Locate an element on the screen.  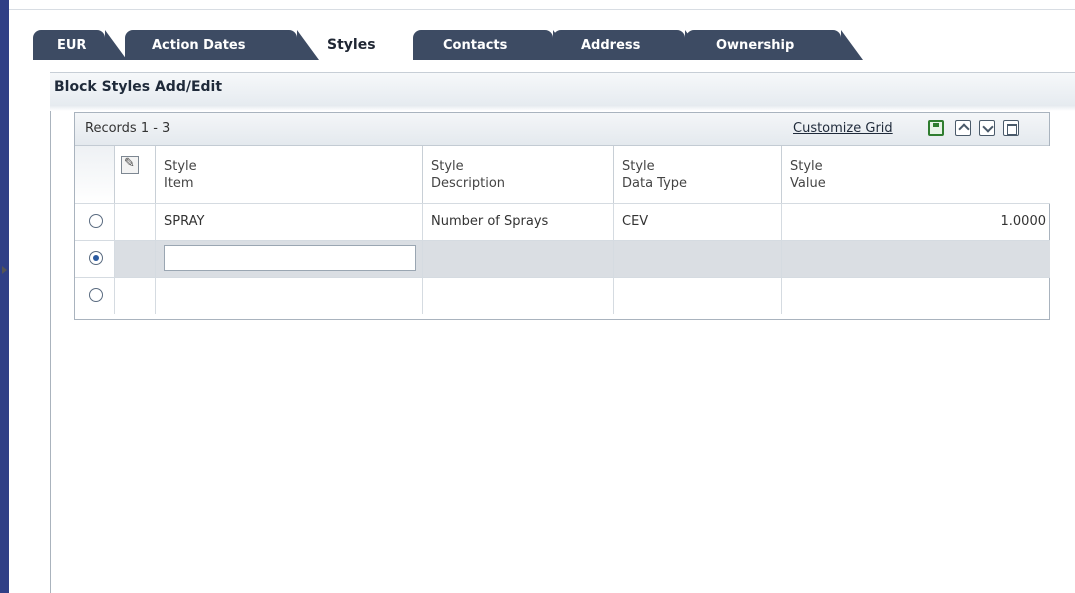
records-count: Records 1 - 3 is located at coordinates (128, 128).